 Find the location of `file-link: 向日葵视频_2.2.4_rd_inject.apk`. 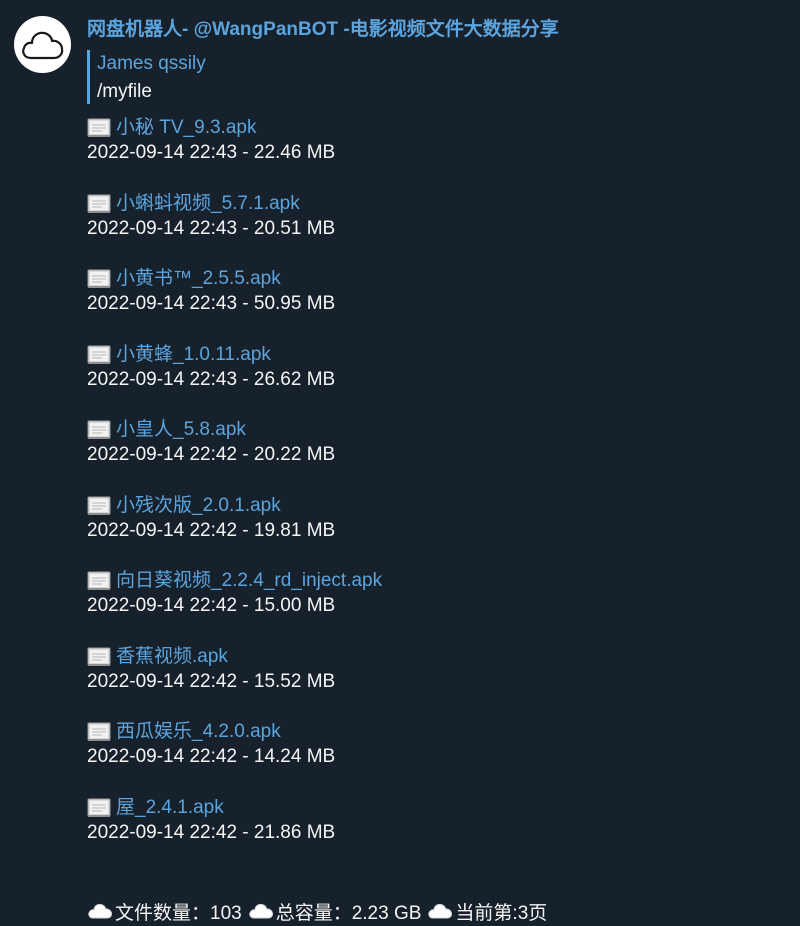

file-link: 向日葵视频_2.2.4_rd_inject.apk is located at coordinates (249, 581).